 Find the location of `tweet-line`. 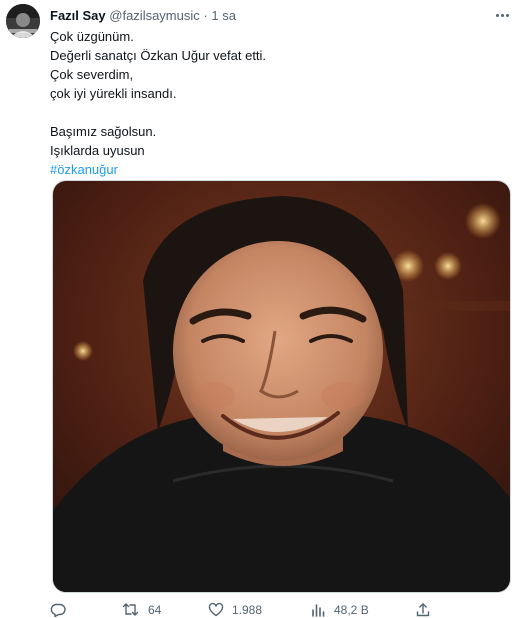

tweet-line is located at coordinates (278, 112).